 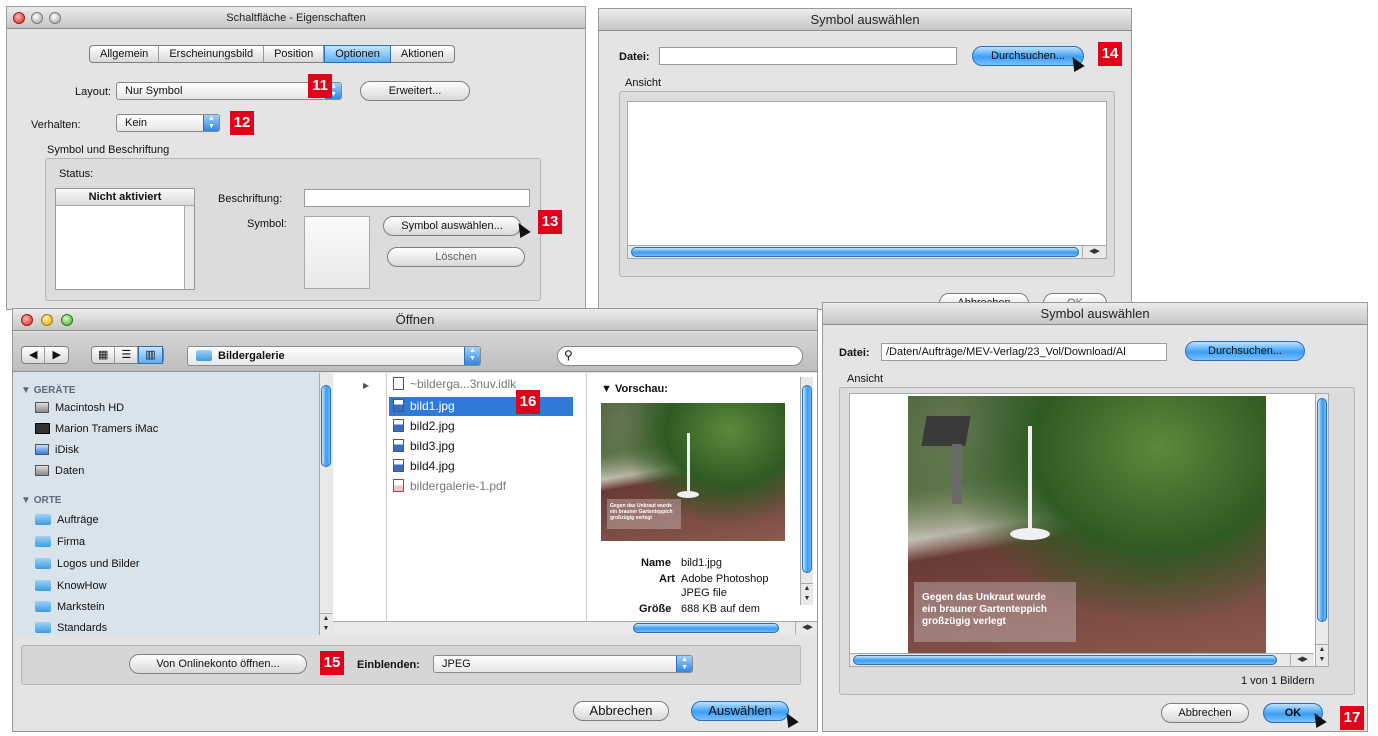 I want to click on list-item: bild2.jpg, so click(x=424, y=426).